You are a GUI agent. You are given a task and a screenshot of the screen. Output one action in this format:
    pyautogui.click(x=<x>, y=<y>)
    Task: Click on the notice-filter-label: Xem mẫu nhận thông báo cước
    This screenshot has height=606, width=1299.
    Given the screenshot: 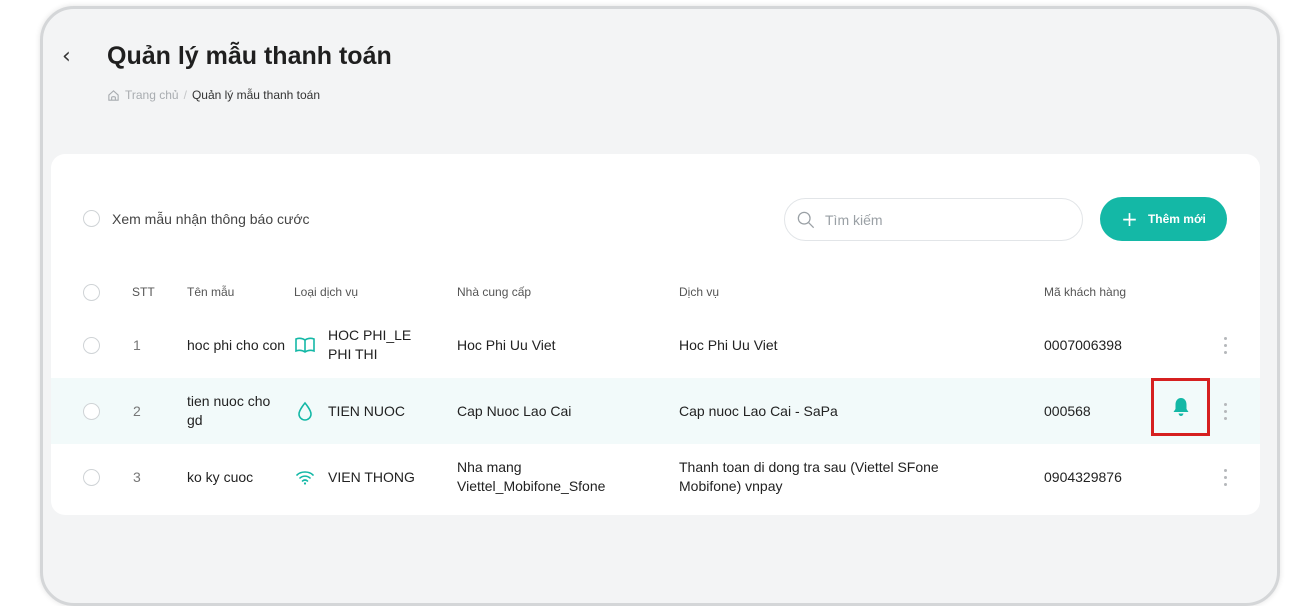 What is the action you would take?
    pyautogui.click(x=211, y=218)
    